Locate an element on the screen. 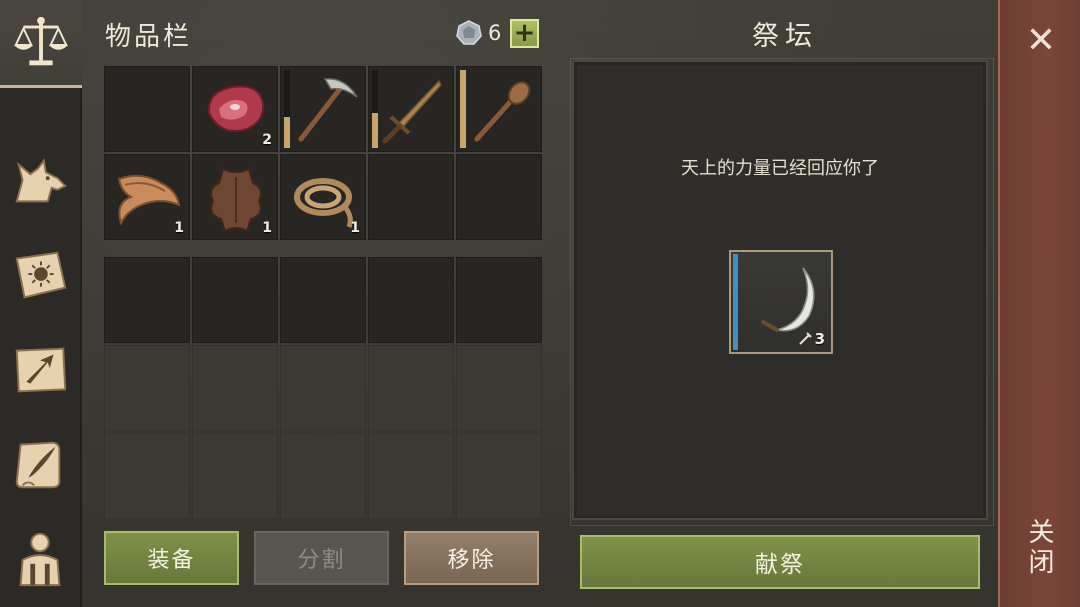  backpack-person-icon is located at coordinates (40, 559).